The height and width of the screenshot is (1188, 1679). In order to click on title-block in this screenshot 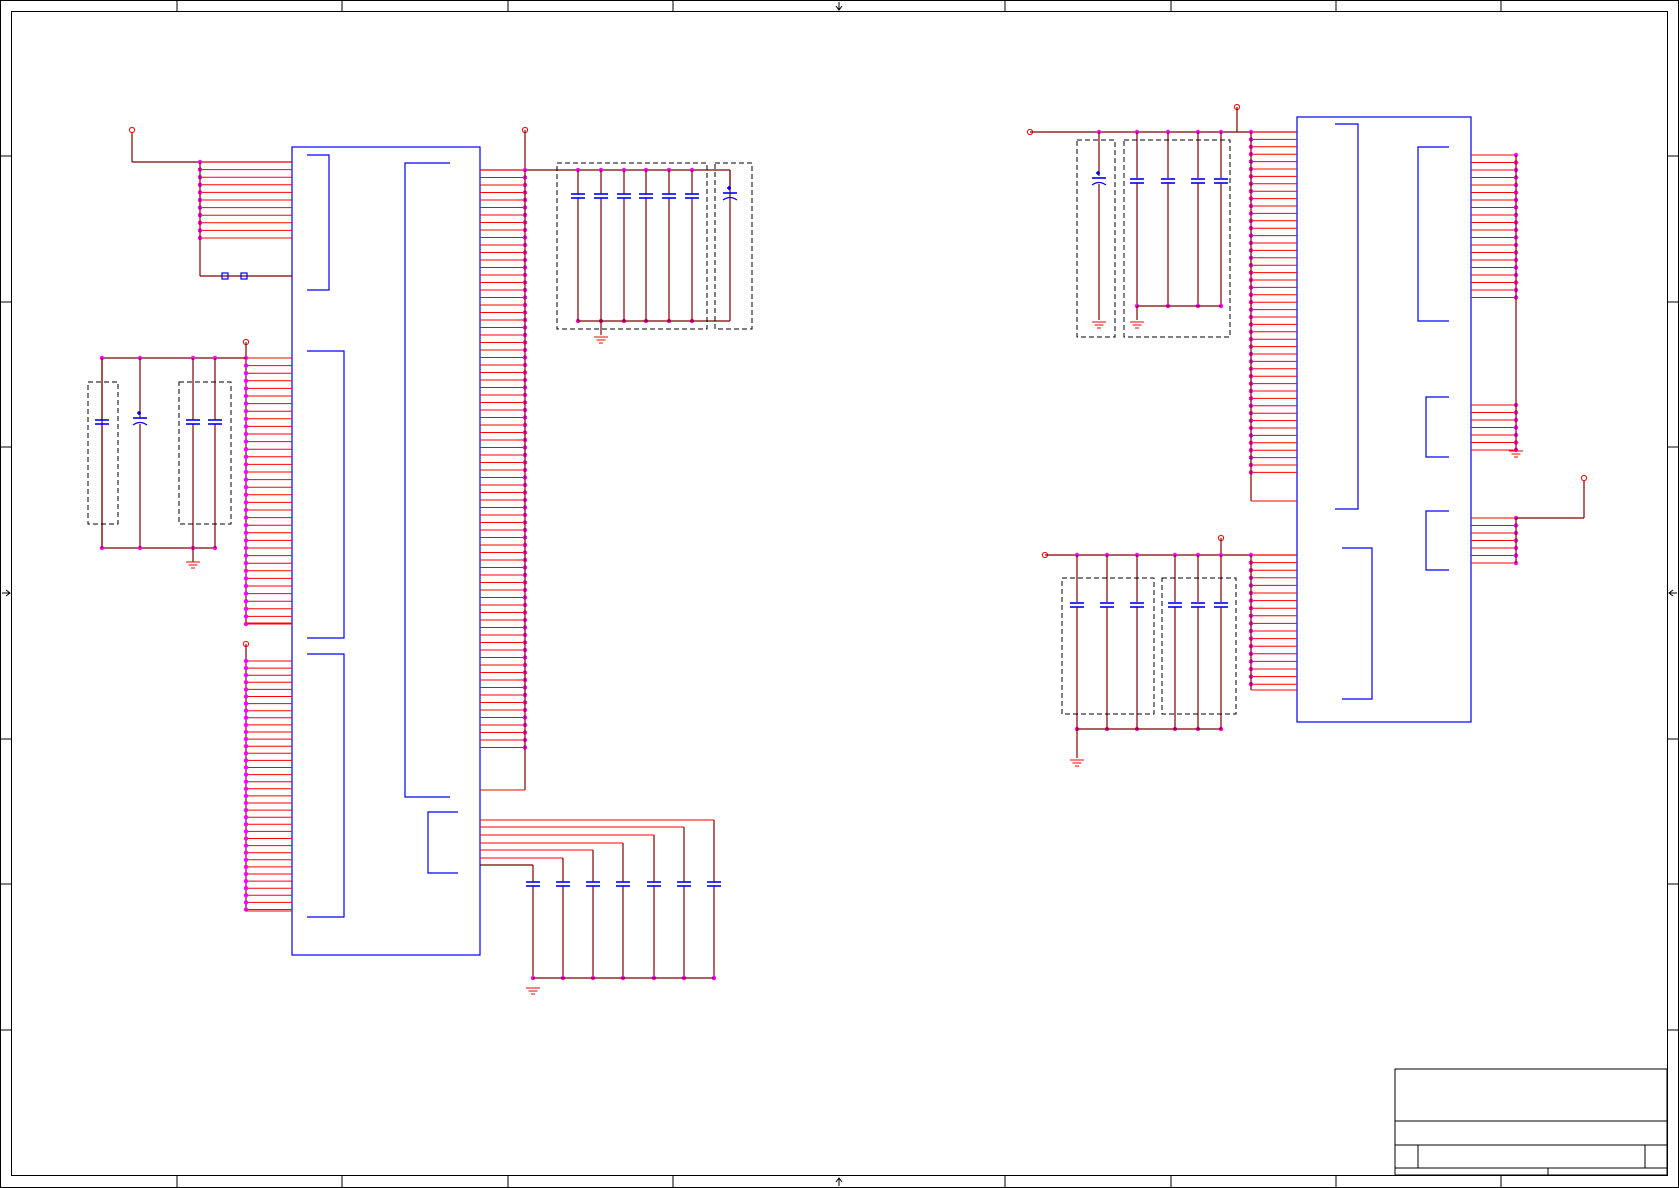, I will do `click(1531, 1122)`.